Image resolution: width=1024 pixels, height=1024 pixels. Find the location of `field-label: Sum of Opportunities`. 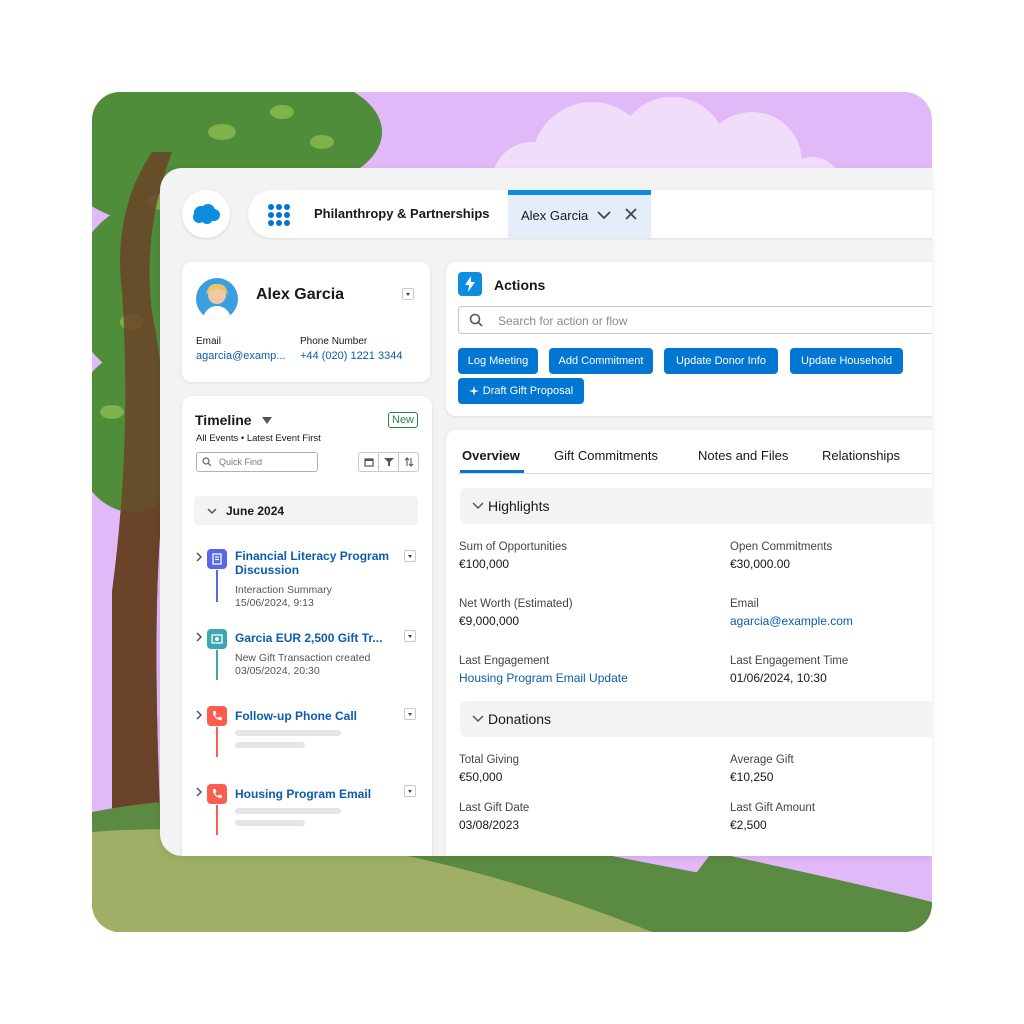

field-label: Sum of Opportunities is located at coordinates (513, 547).